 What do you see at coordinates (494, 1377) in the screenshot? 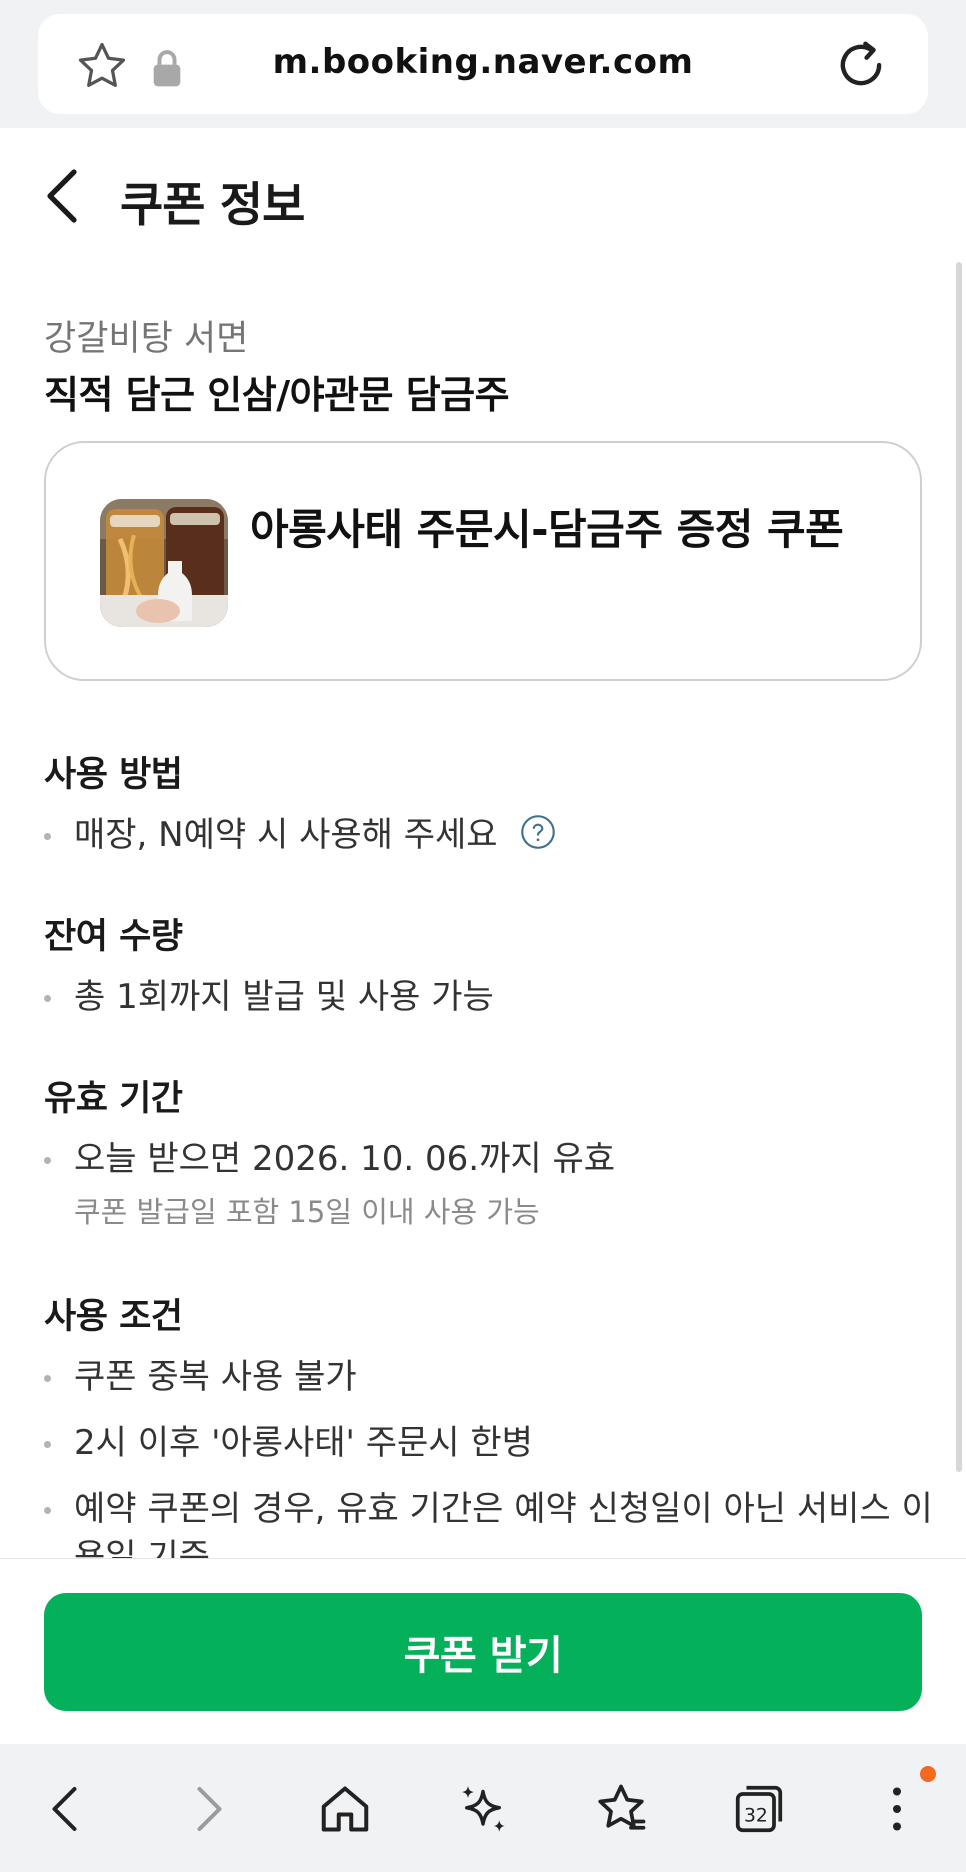
I see `list-item: 쿠폰 중복 사용 불가` at bounding box center [494, 1377].